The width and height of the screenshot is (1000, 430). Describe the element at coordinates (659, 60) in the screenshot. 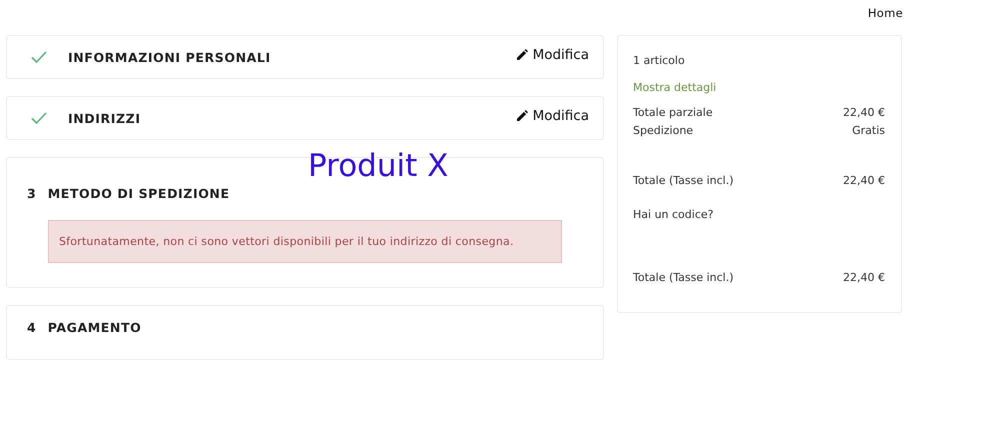

I see `item-count: 1 articolo` at that location.